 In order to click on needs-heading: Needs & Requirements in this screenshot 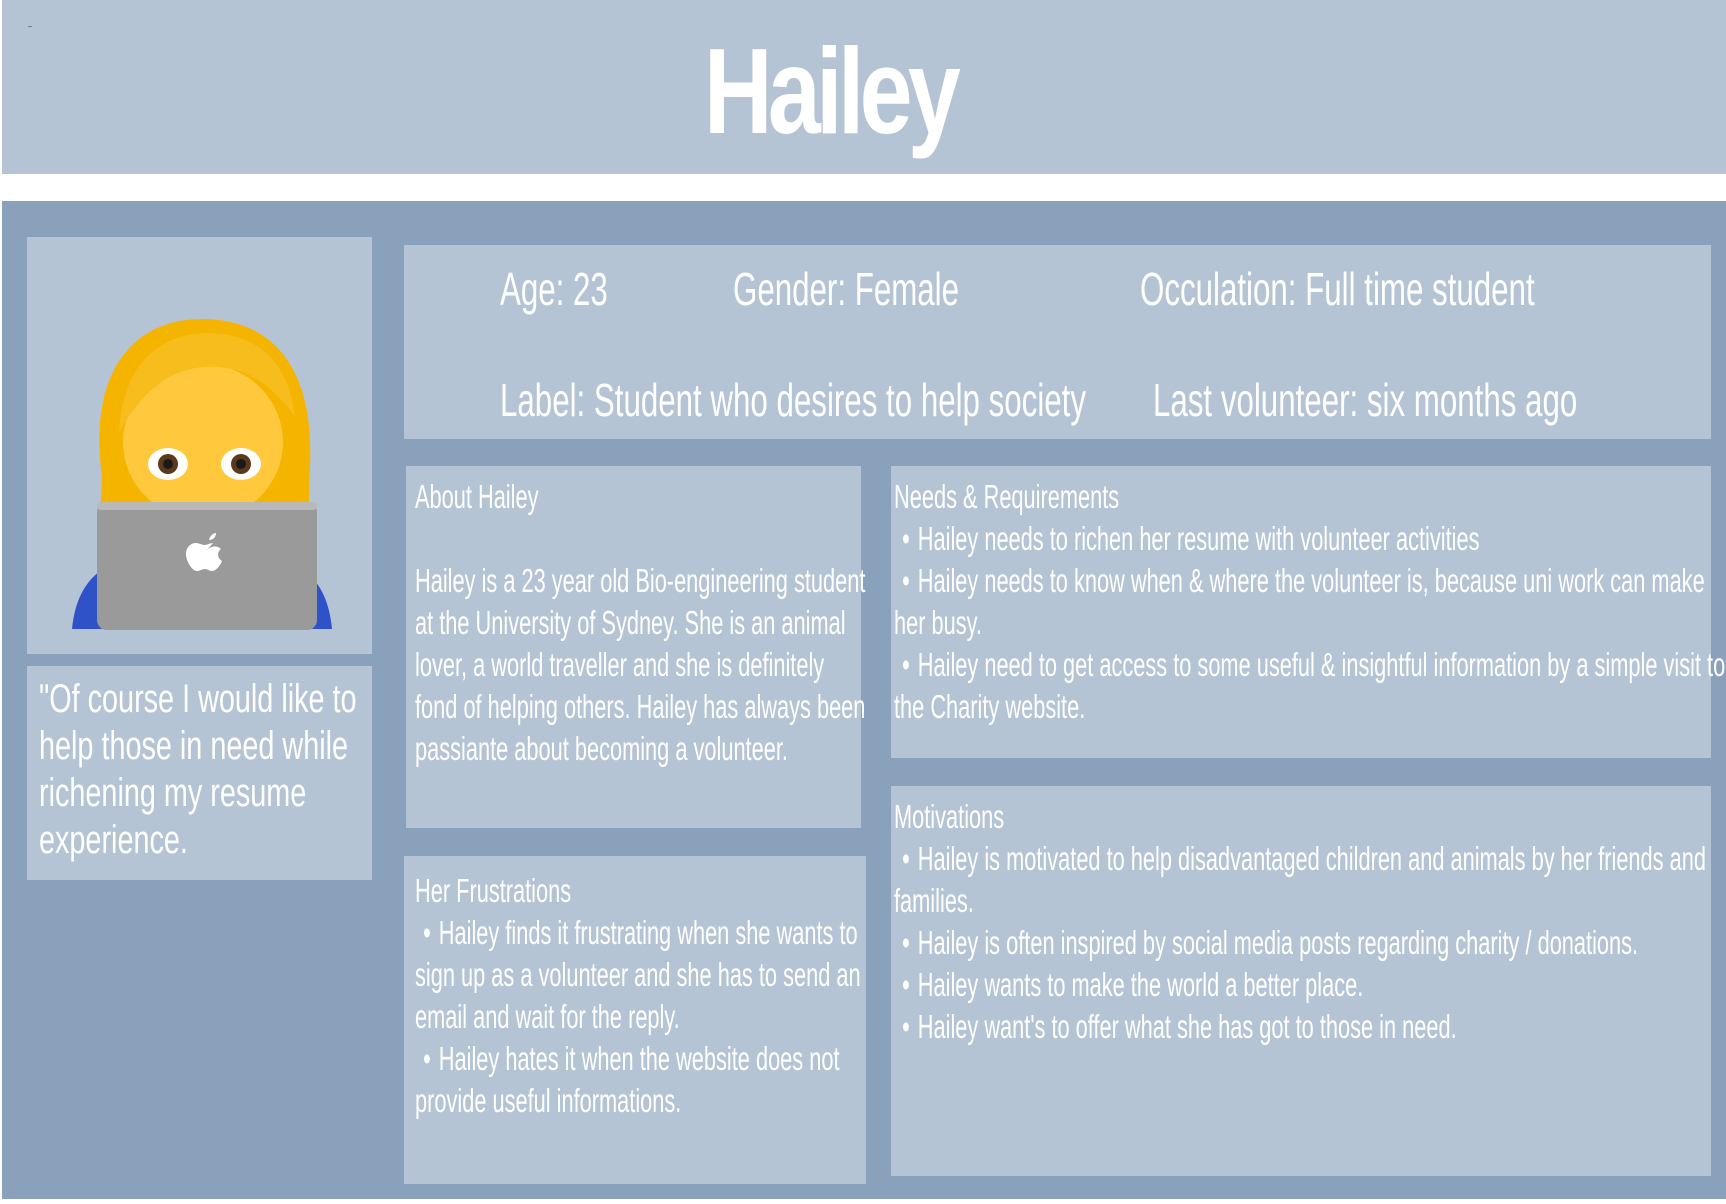, I will do `click(1007, 496)`.